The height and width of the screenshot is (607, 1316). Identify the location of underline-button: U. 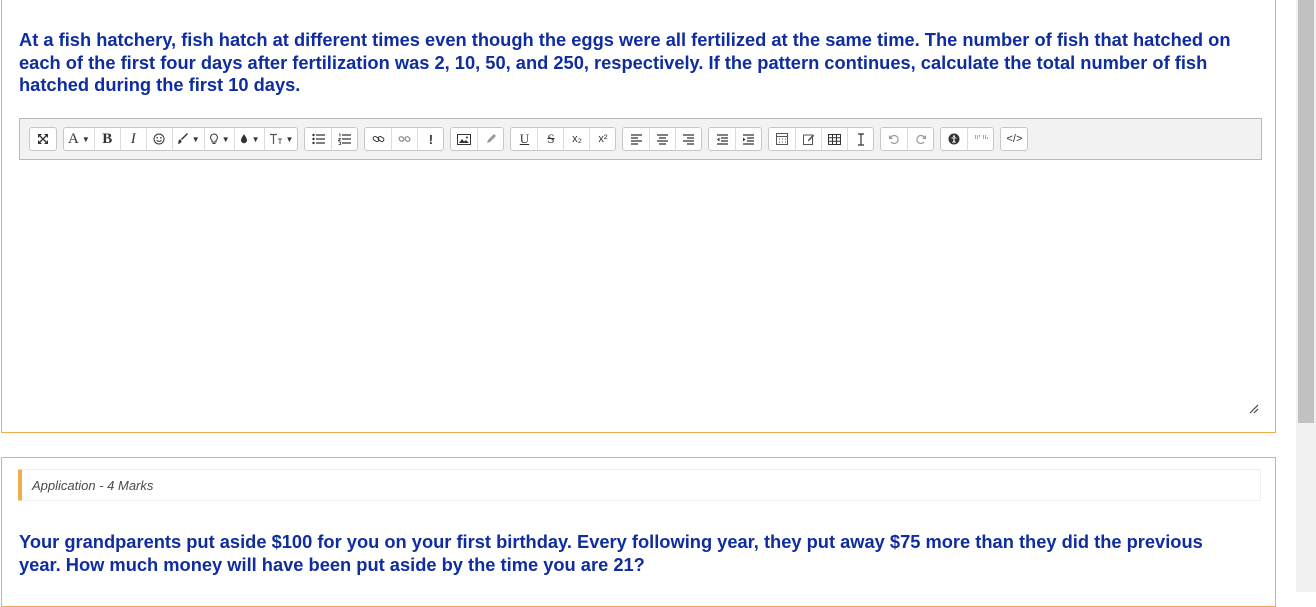
(524, 139).